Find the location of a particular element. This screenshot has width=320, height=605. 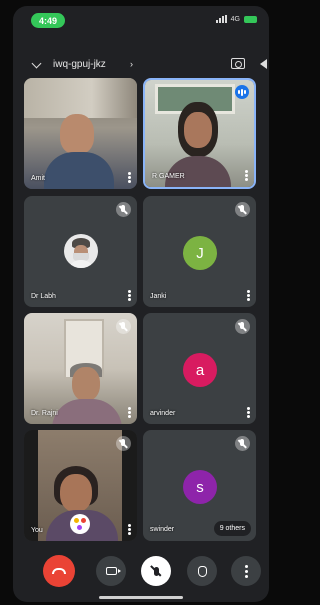

end-call-button is located at coordinates (59, 571).